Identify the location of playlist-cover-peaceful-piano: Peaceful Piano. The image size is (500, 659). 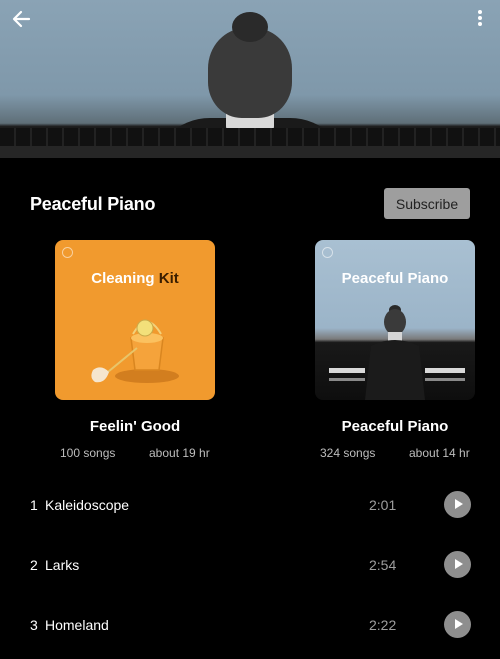
(395, 320).